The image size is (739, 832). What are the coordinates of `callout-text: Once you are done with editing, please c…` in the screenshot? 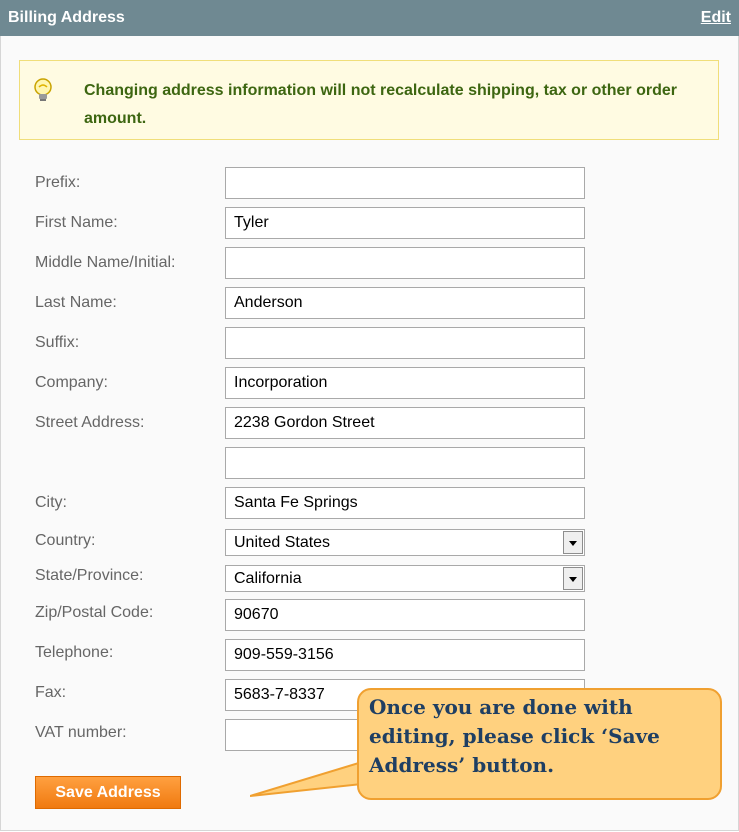 It's located at (514, 736).